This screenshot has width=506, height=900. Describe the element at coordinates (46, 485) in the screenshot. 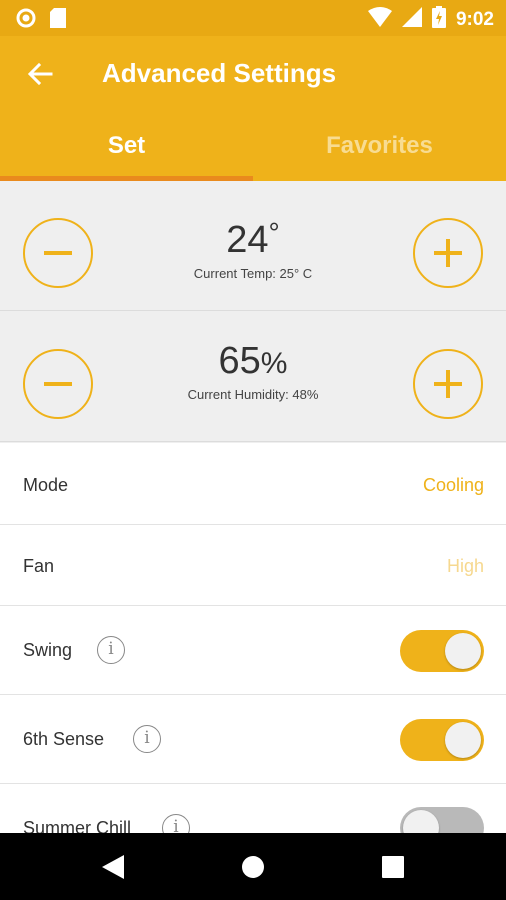

I see `setting-mode-label: Mode` at that location.